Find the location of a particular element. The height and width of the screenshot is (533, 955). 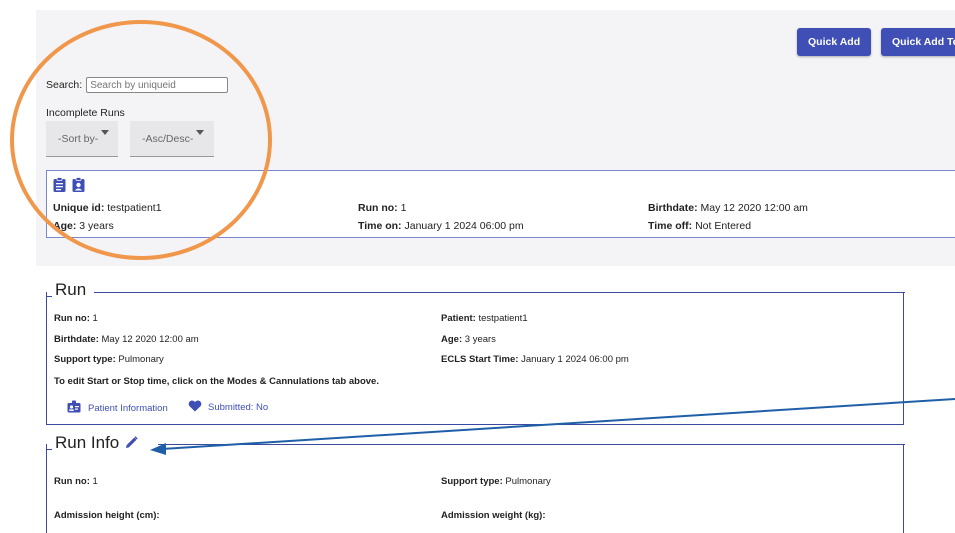

pencil-icon is located at coordinates (131, 444).